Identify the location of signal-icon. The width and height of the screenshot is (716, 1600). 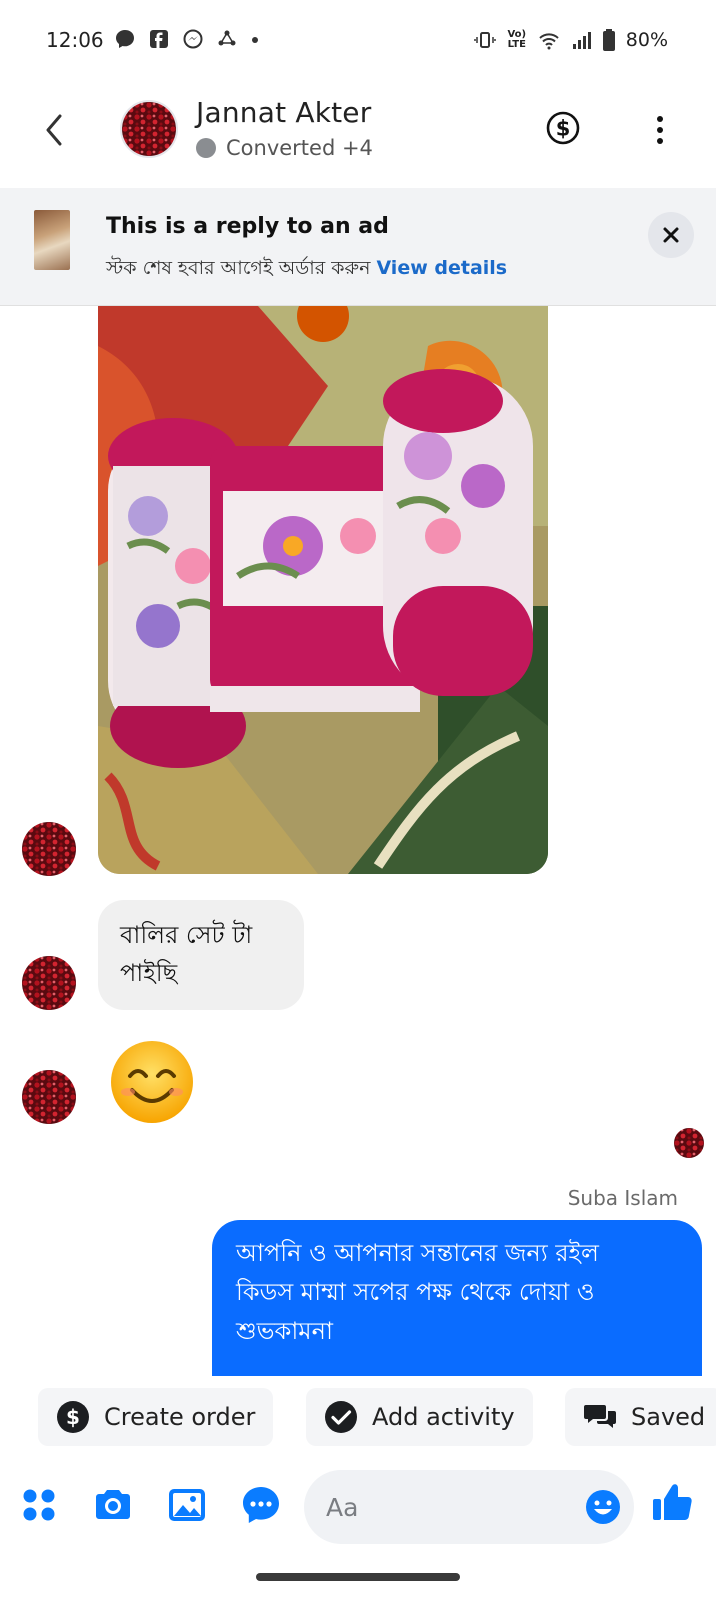
(581, 40).